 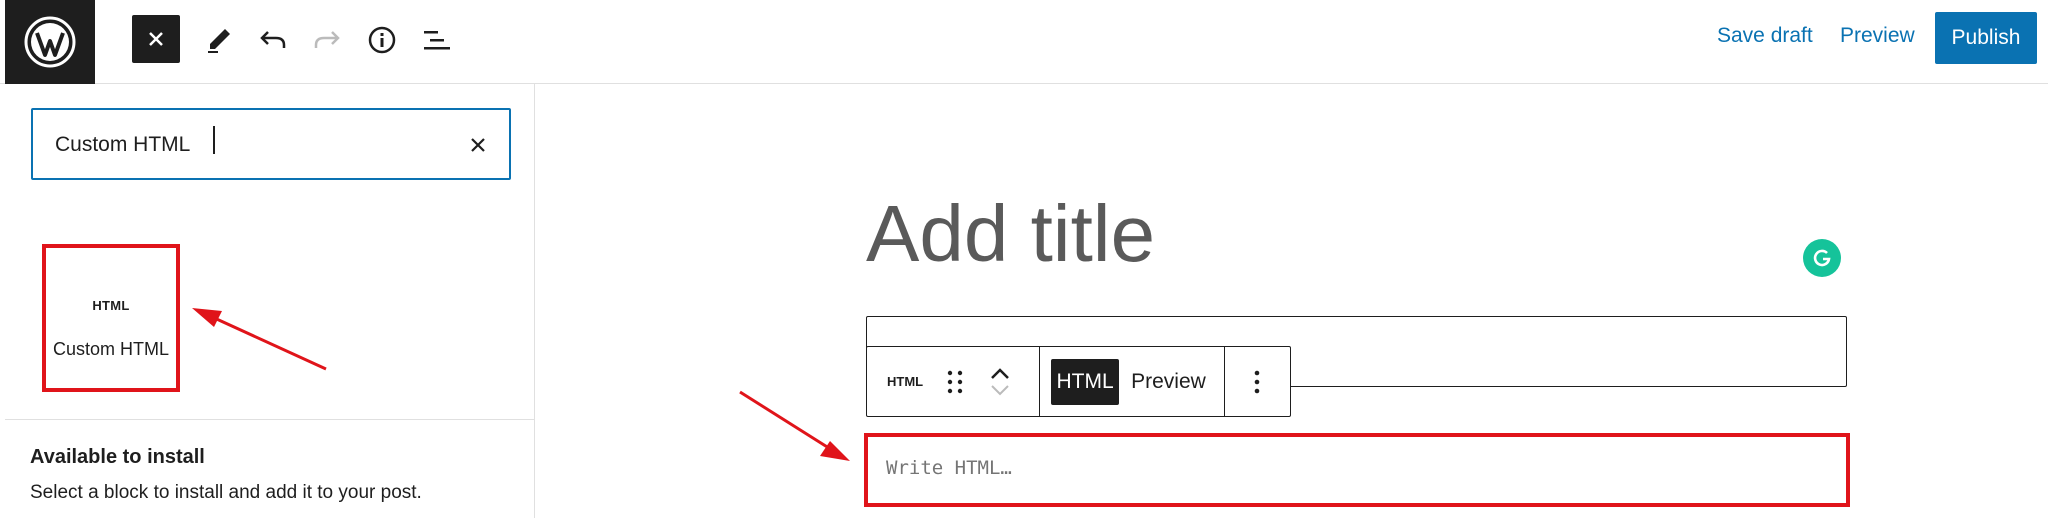 I want to click on tab-html: HTML, so click(x=1085, y=381).